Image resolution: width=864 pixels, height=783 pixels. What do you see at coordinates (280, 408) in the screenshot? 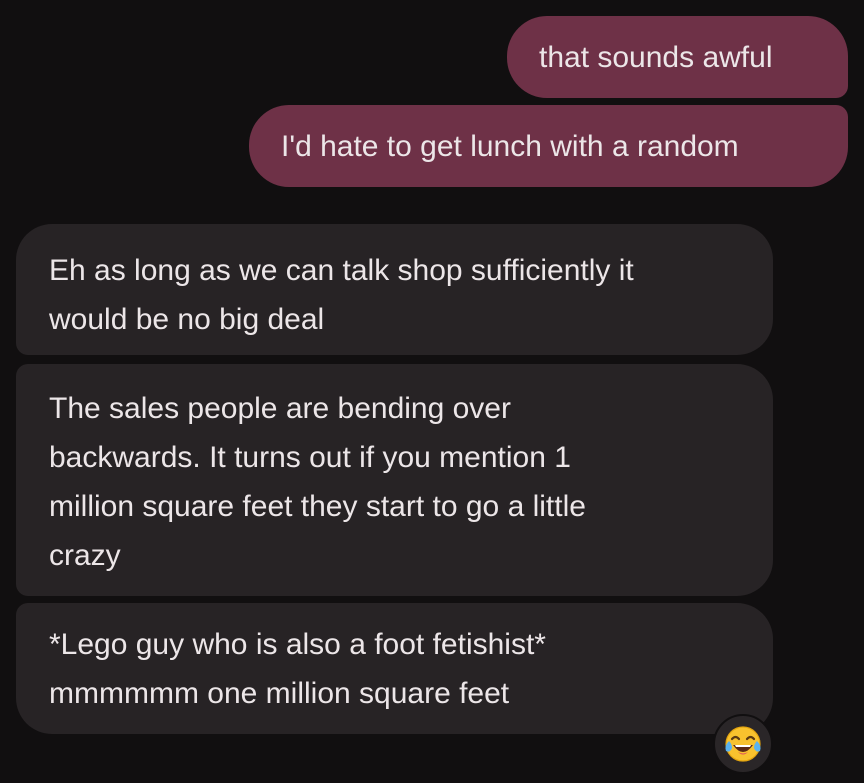
I see `message-text-line: The sales people are bending over` at bounding box center [280, 408].